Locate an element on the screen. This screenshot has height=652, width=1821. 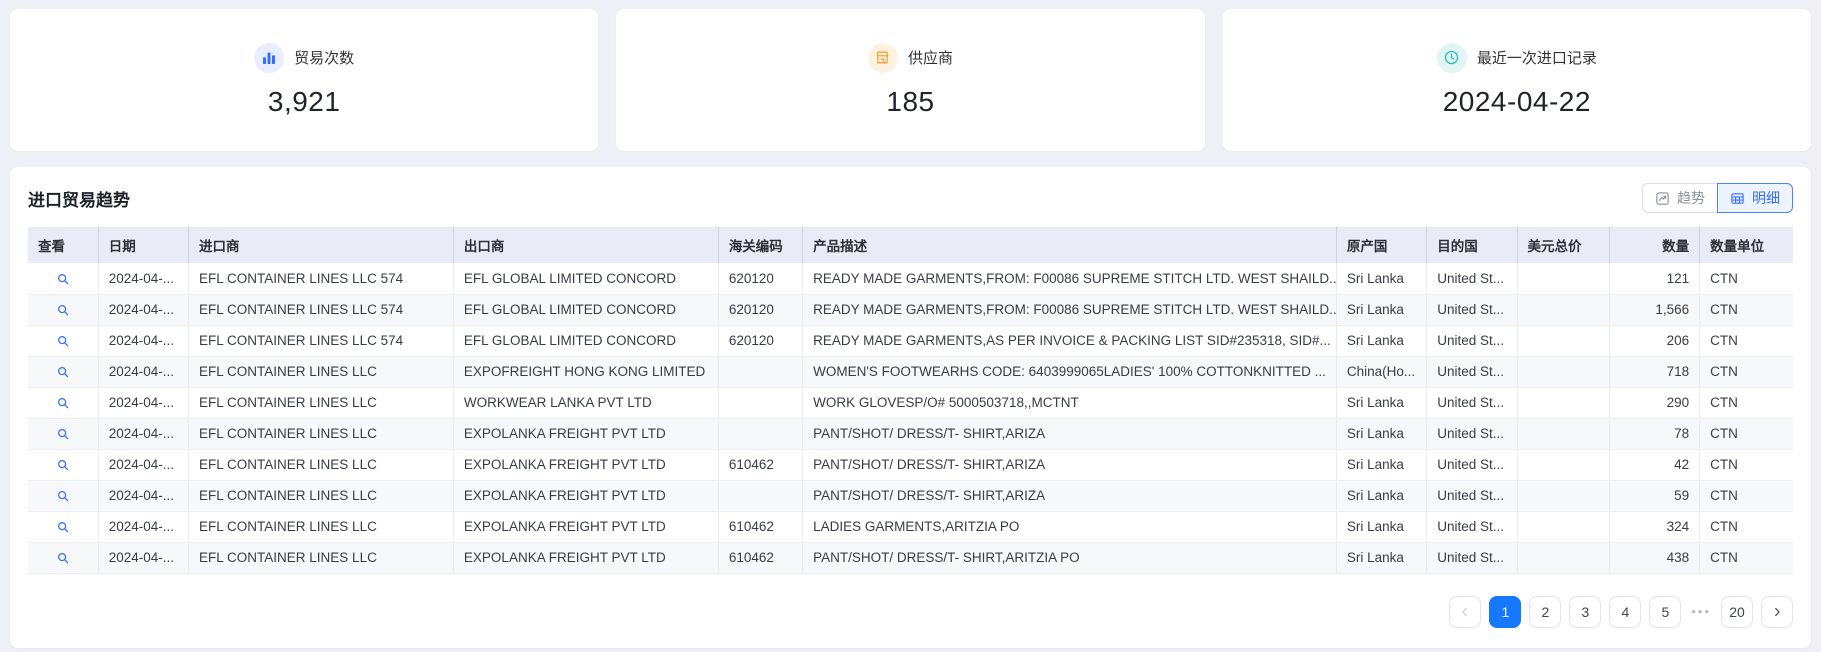
cell-hs-code: 620120 is located at coordinates (761, 341).